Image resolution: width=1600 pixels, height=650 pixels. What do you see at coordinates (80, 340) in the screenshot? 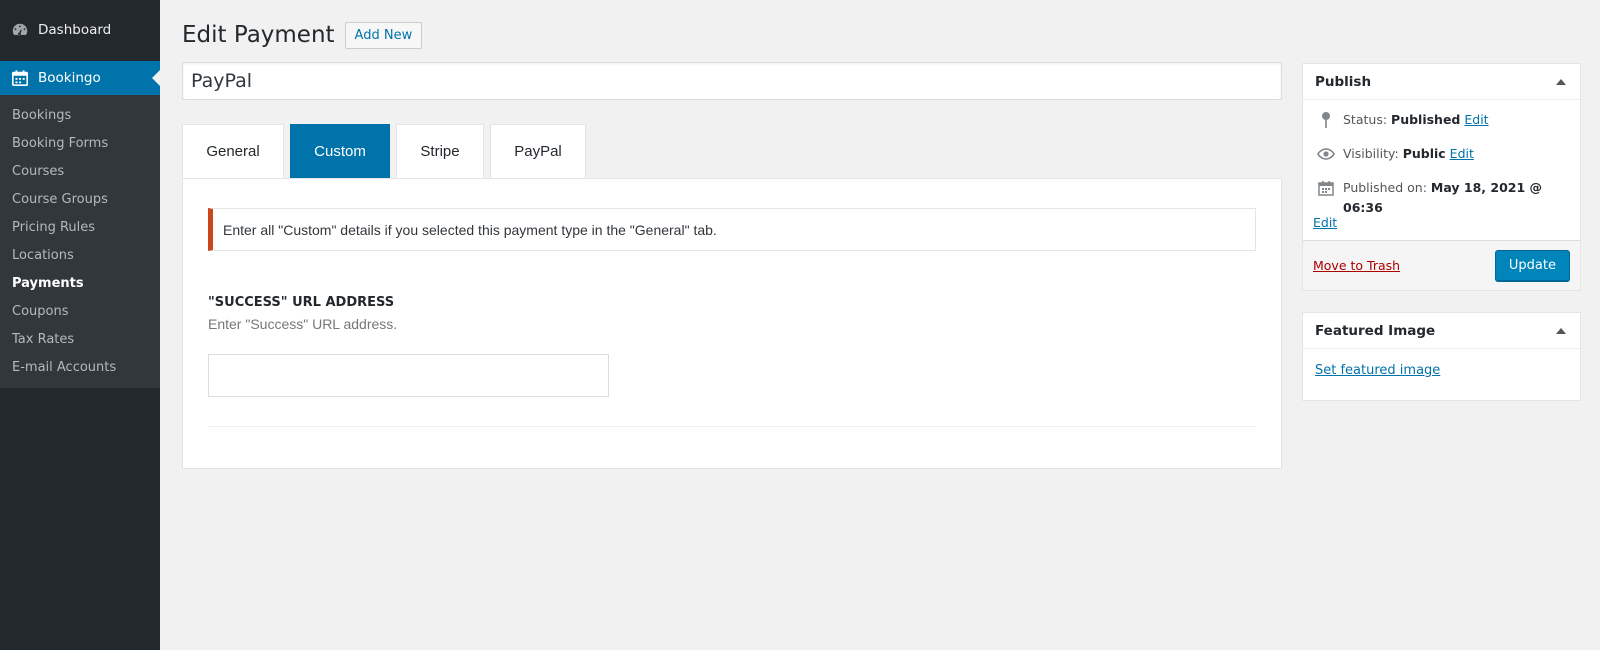
I see `sidebar-item-tax-rates: Tax Rates` at bounding box center [80, 340].